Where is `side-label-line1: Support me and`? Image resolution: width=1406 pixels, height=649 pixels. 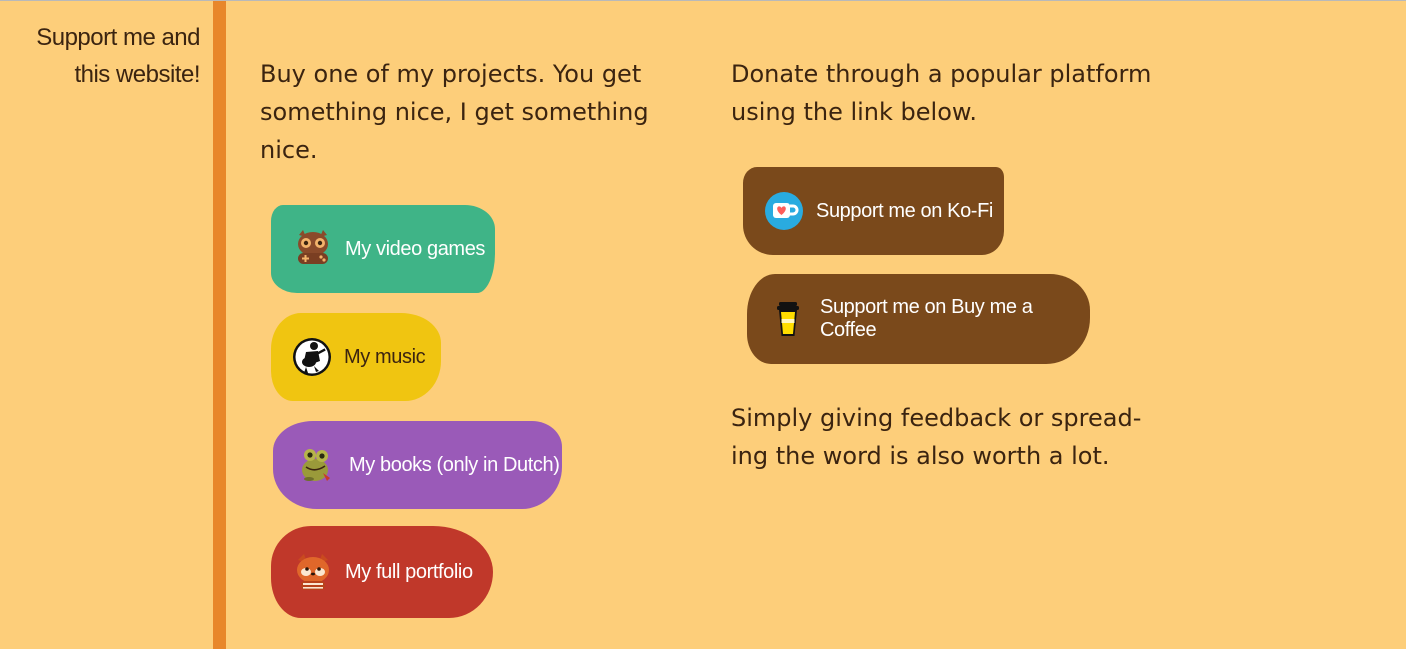 side-label-line1: Support me and is located at coordinates (118, 37).